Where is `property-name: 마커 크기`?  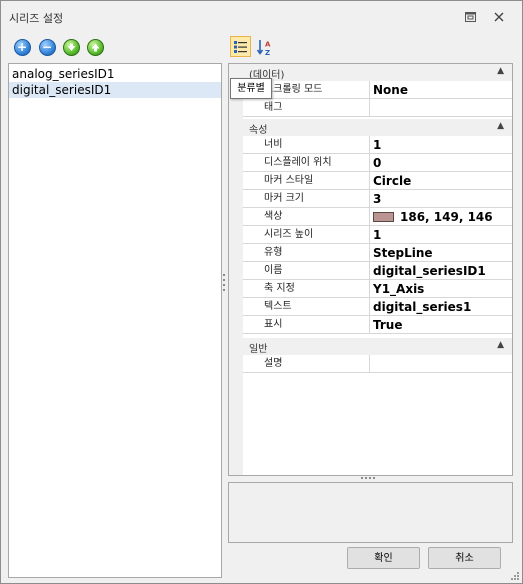
property-name: 마커 크기 is located at coordinates (306, 199).